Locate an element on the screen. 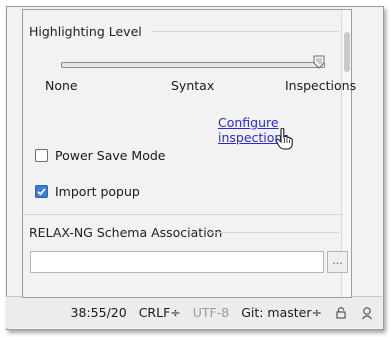 The width and height of the screenshot is (390, 337). import-popup-row: Import popup is located at coordinates (87, 191).